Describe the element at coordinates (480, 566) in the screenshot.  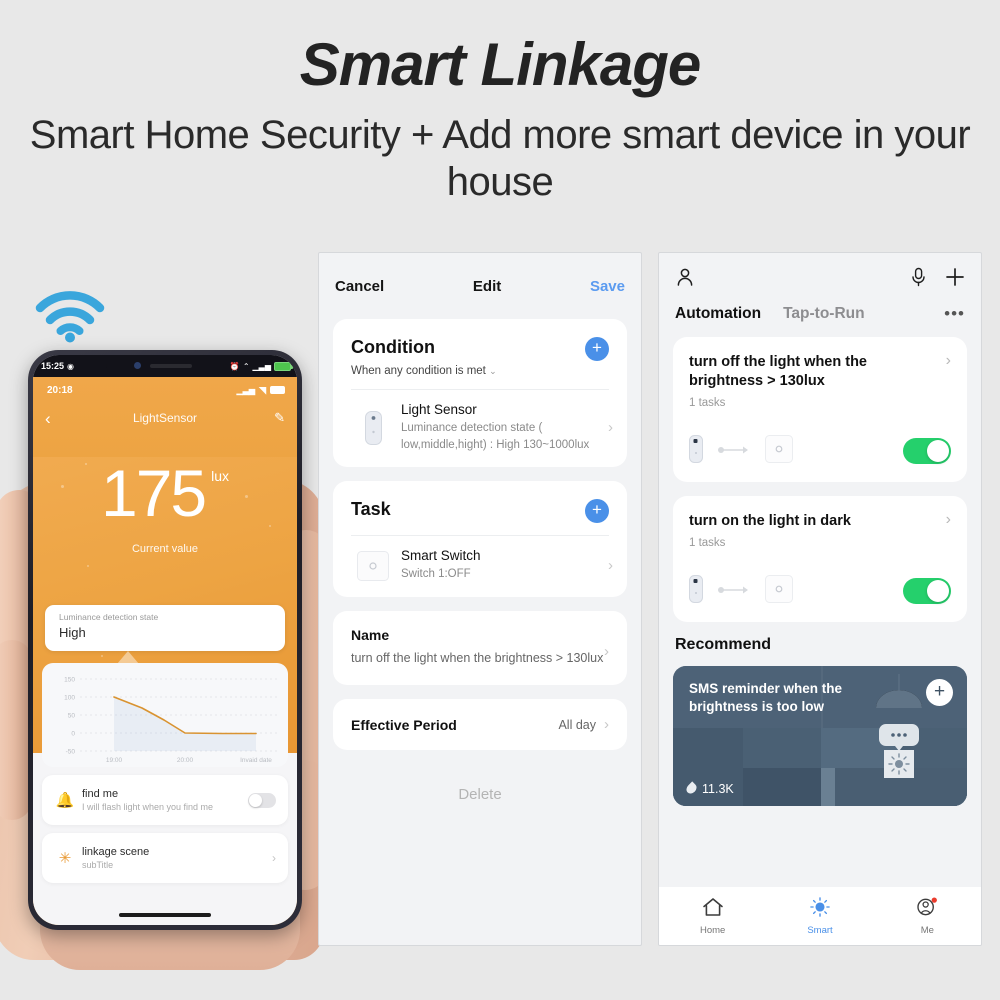
I see `task-row: Smart Switch Switch 1:OFF ›` at that location.